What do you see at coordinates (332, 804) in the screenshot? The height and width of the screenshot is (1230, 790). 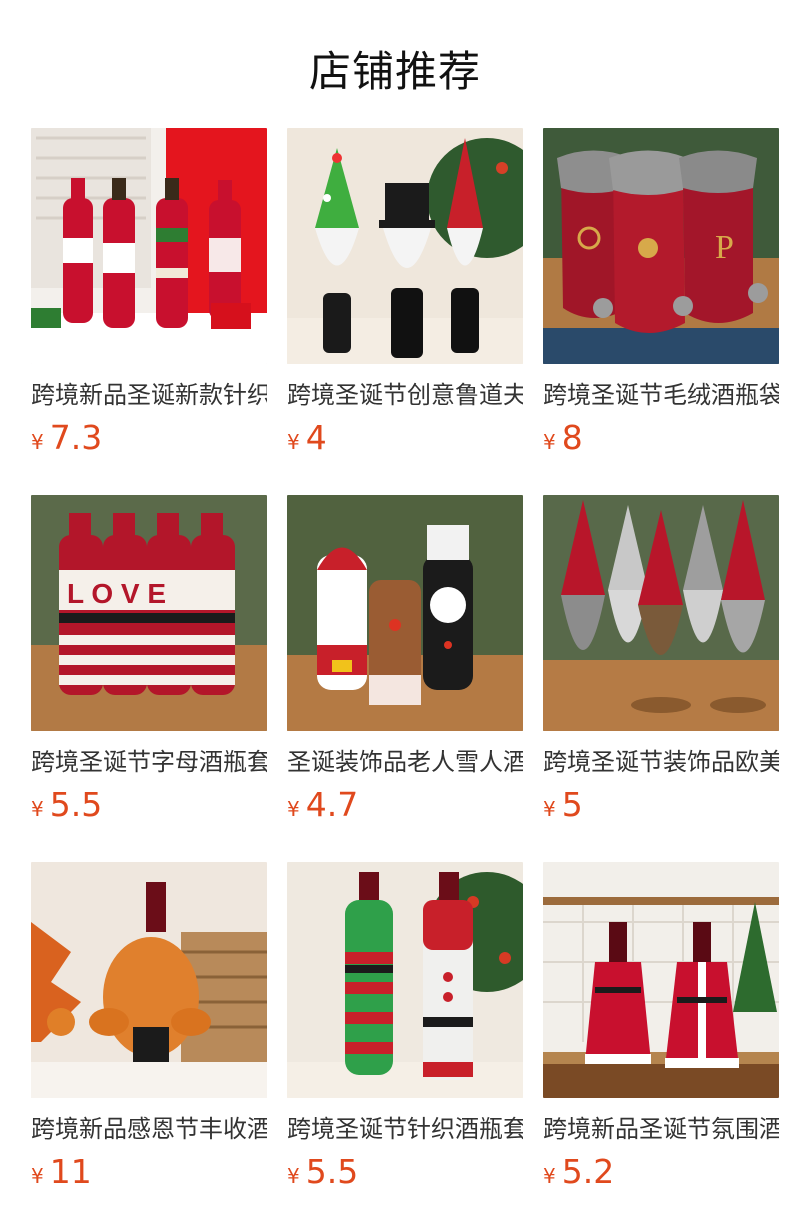 I see `price-value: 4.7` at bounding box center [332, 804].